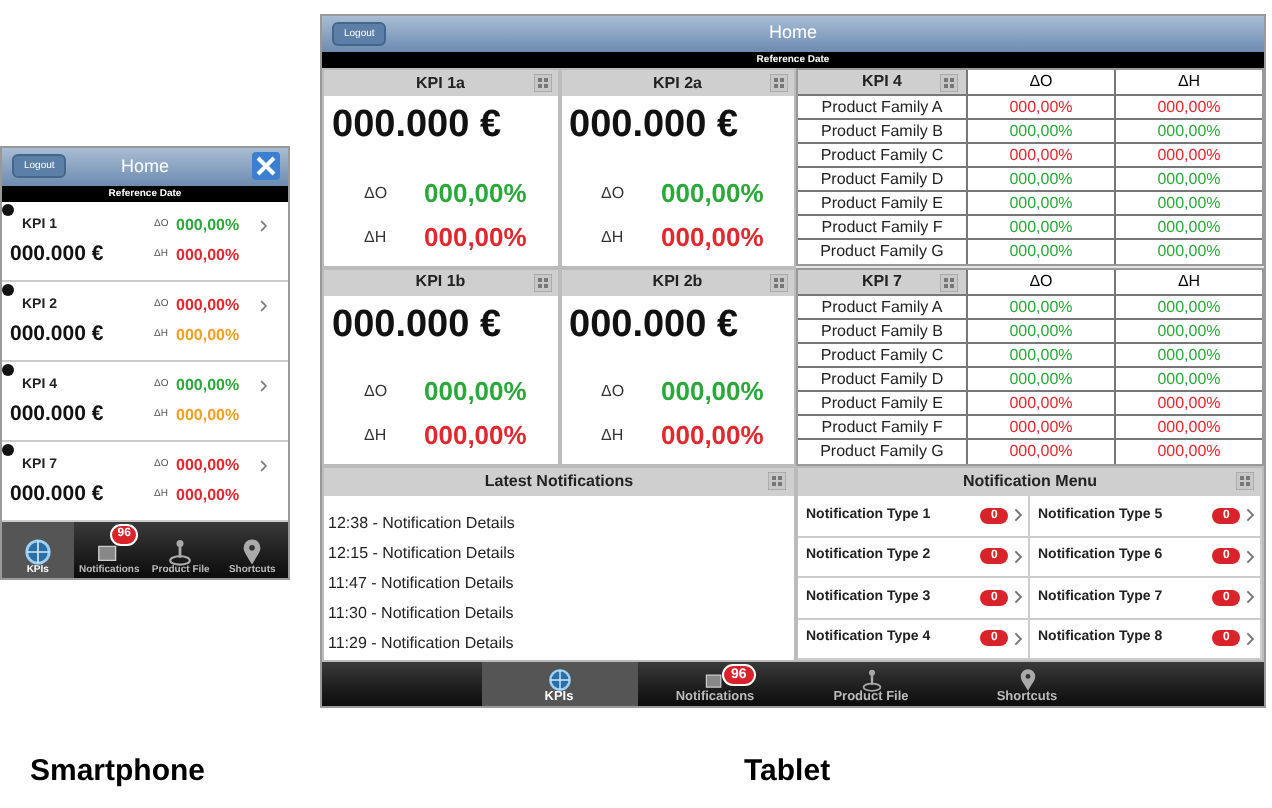 This screenshot has width=1272, height=808. What do you see at coordinates (561, 643) in the screenshot?
I see `notification-item: 11:29 - Notification Details` at bounding box center [561, 643].